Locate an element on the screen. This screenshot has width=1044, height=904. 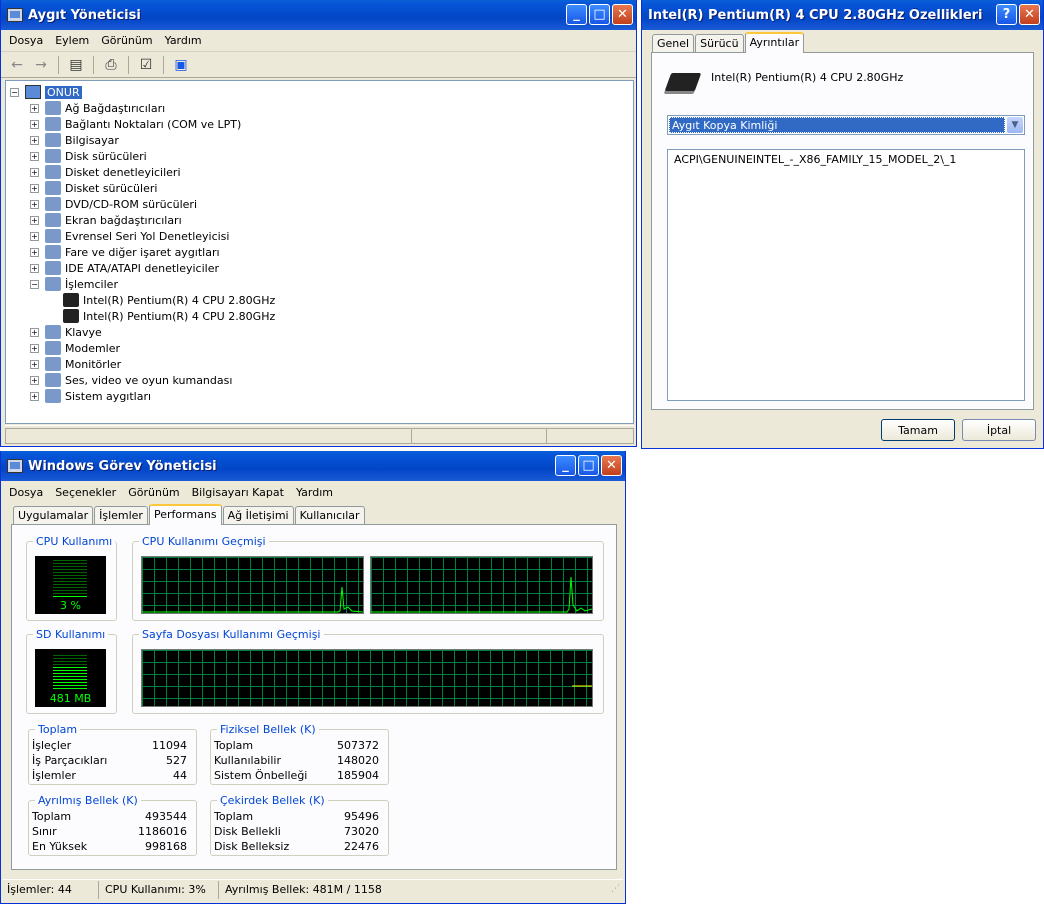
resize-grip-icon: ⋰ is located at coordinates (617, 890).